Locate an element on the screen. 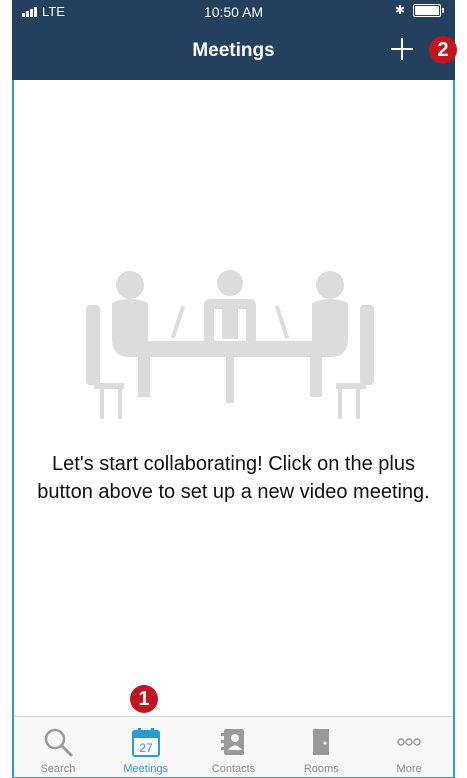  app-header: LTE 10:50 AM ✱ Meetings 2 is located at coordinates (234, 40).